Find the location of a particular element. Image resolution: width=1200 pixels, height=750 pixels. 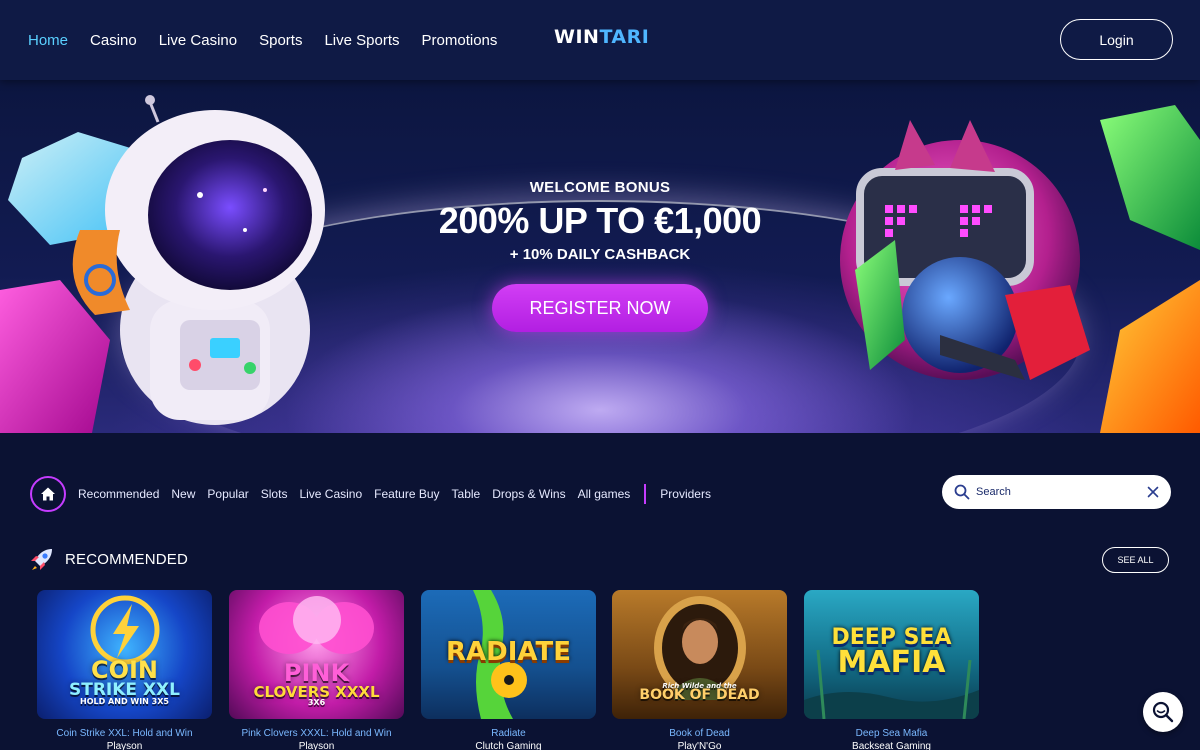

game-name: Coin Strike XXL: Hold and Win is located at coordinates (124, 733).